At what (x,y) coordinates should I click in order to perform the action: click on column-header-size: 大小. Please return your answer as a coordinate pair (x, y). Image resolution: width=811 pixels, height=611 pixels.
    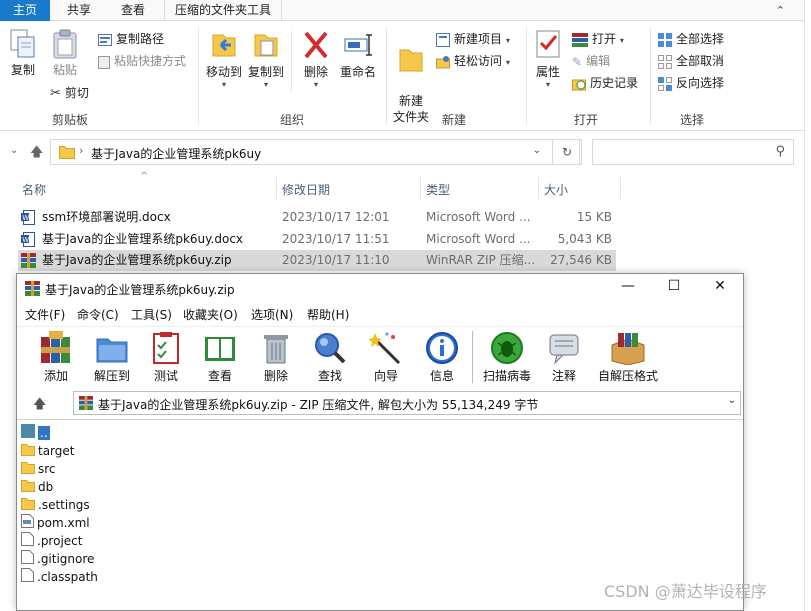
    Looking at the image, I should click on (556, 189).